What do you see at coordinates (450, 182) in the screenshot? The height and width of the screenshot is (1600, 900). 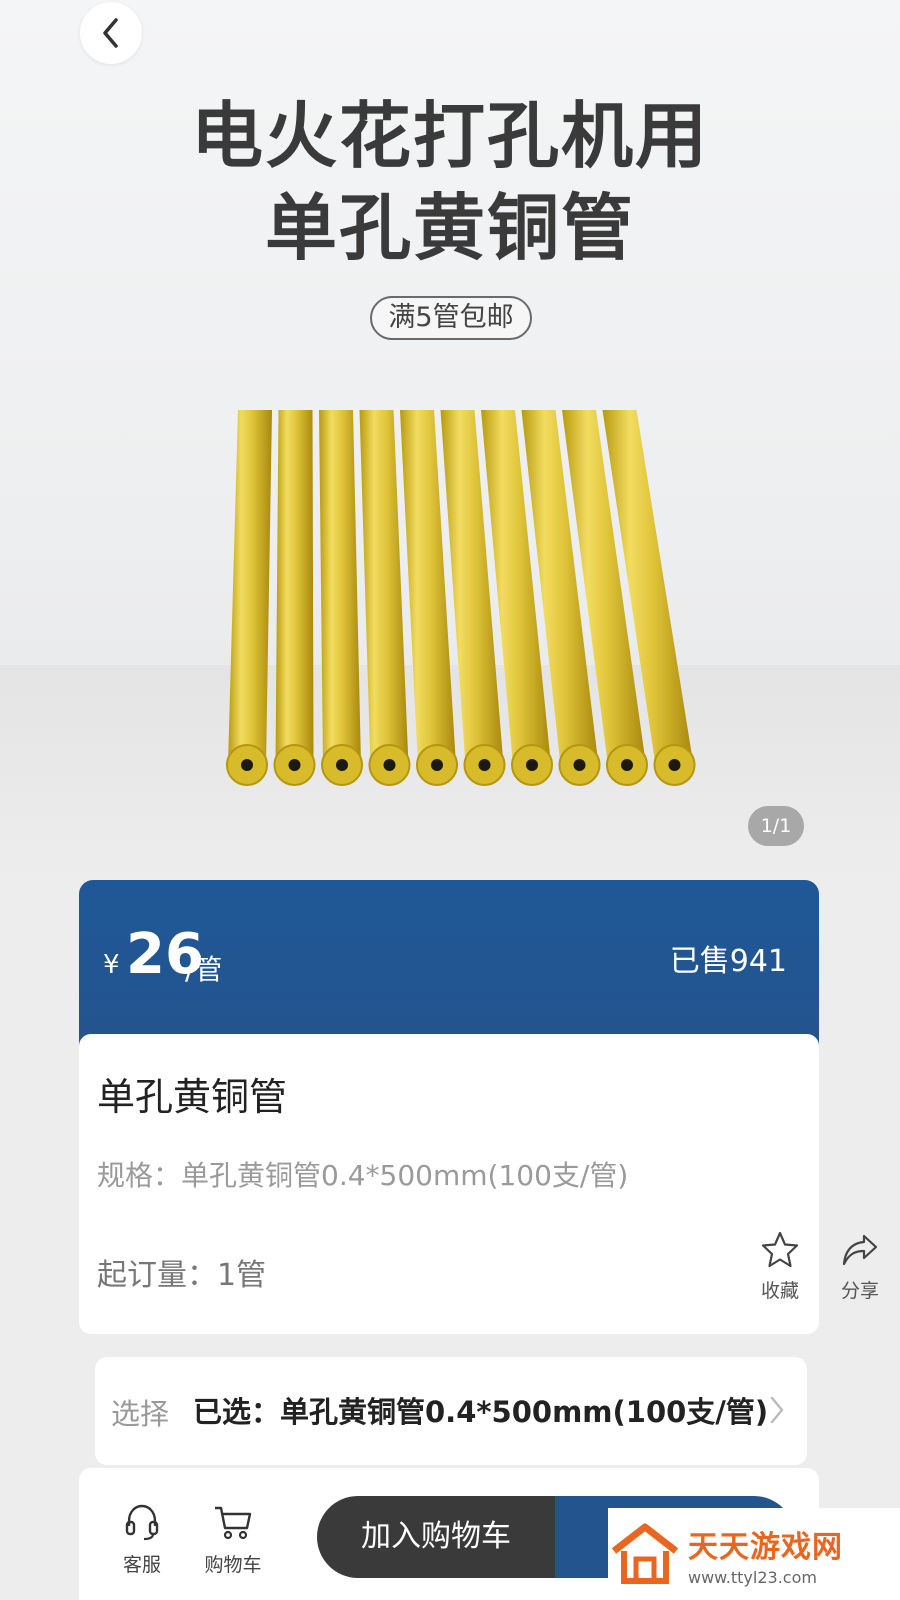 I see `hero-title: 电火花打孔机用 单孔黄铜管` at bounding box center [450, 182].